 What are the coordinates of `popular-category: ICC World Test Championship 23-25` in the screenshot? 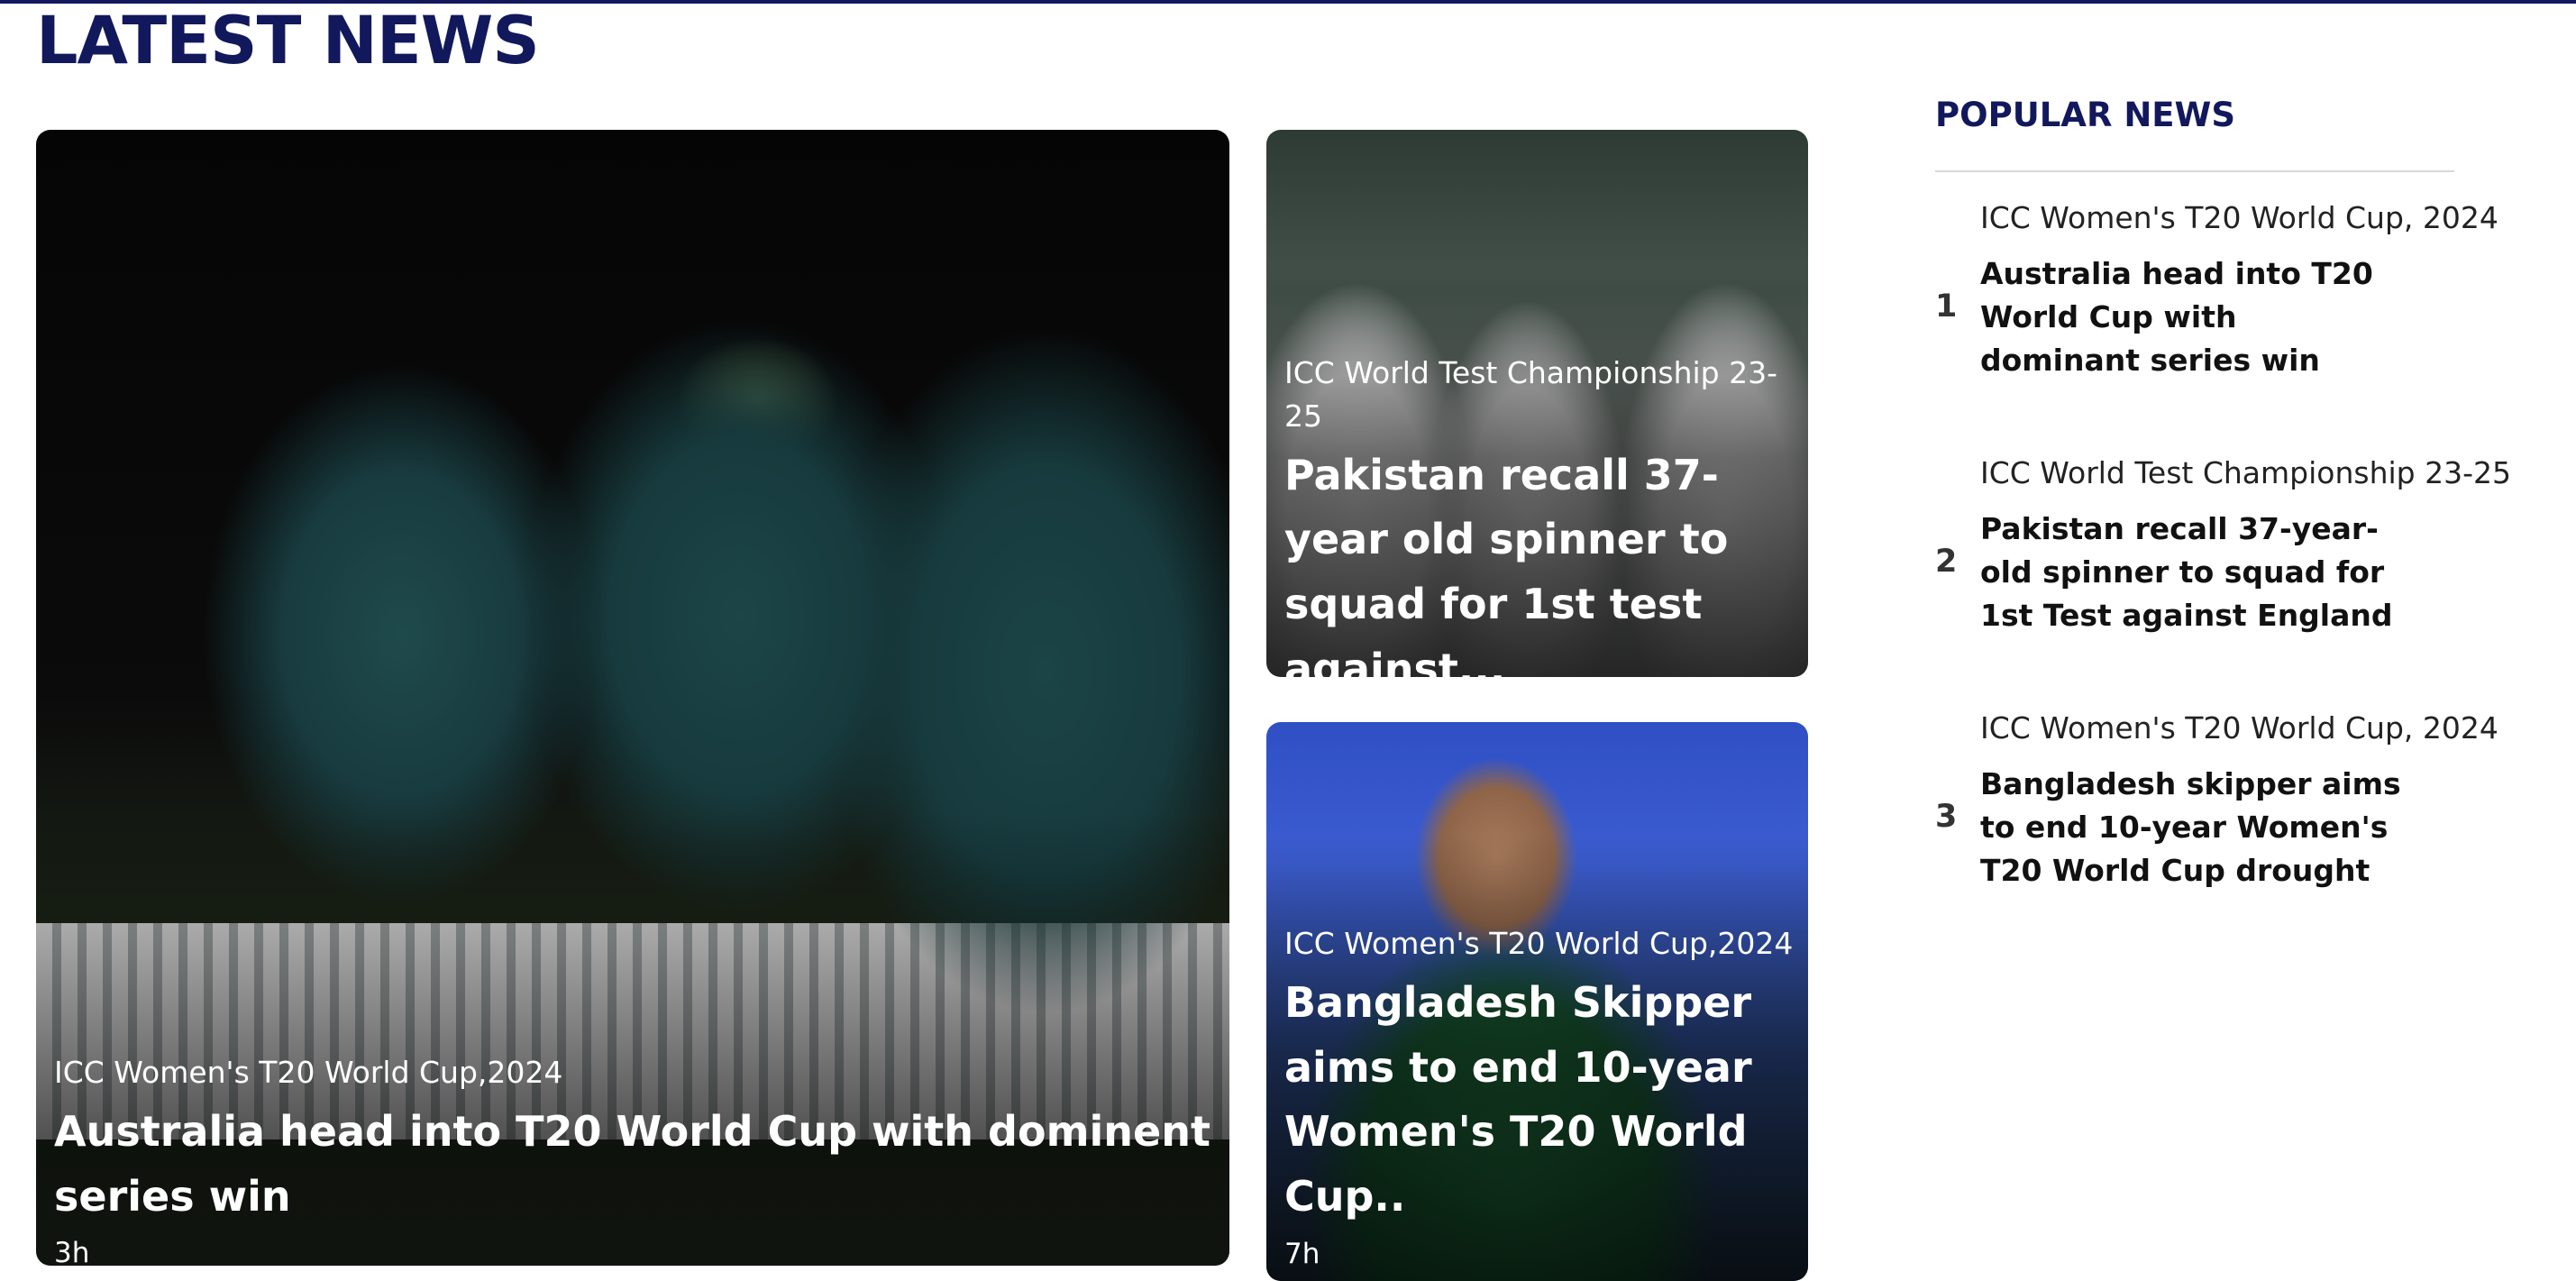 It's located at (2245, 472).